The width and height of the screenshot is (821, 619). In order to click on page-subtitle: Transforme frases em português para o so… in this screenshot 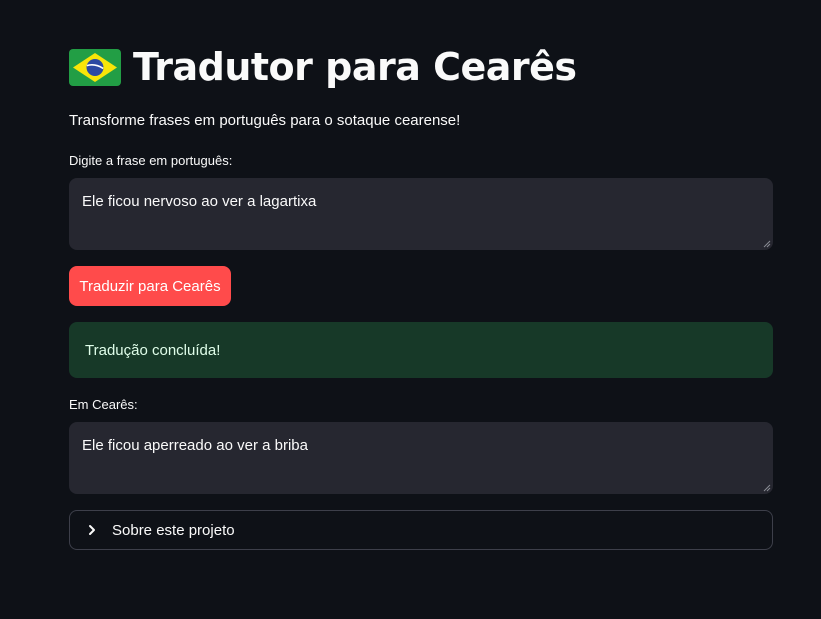, I will do `click(265, 120)`.